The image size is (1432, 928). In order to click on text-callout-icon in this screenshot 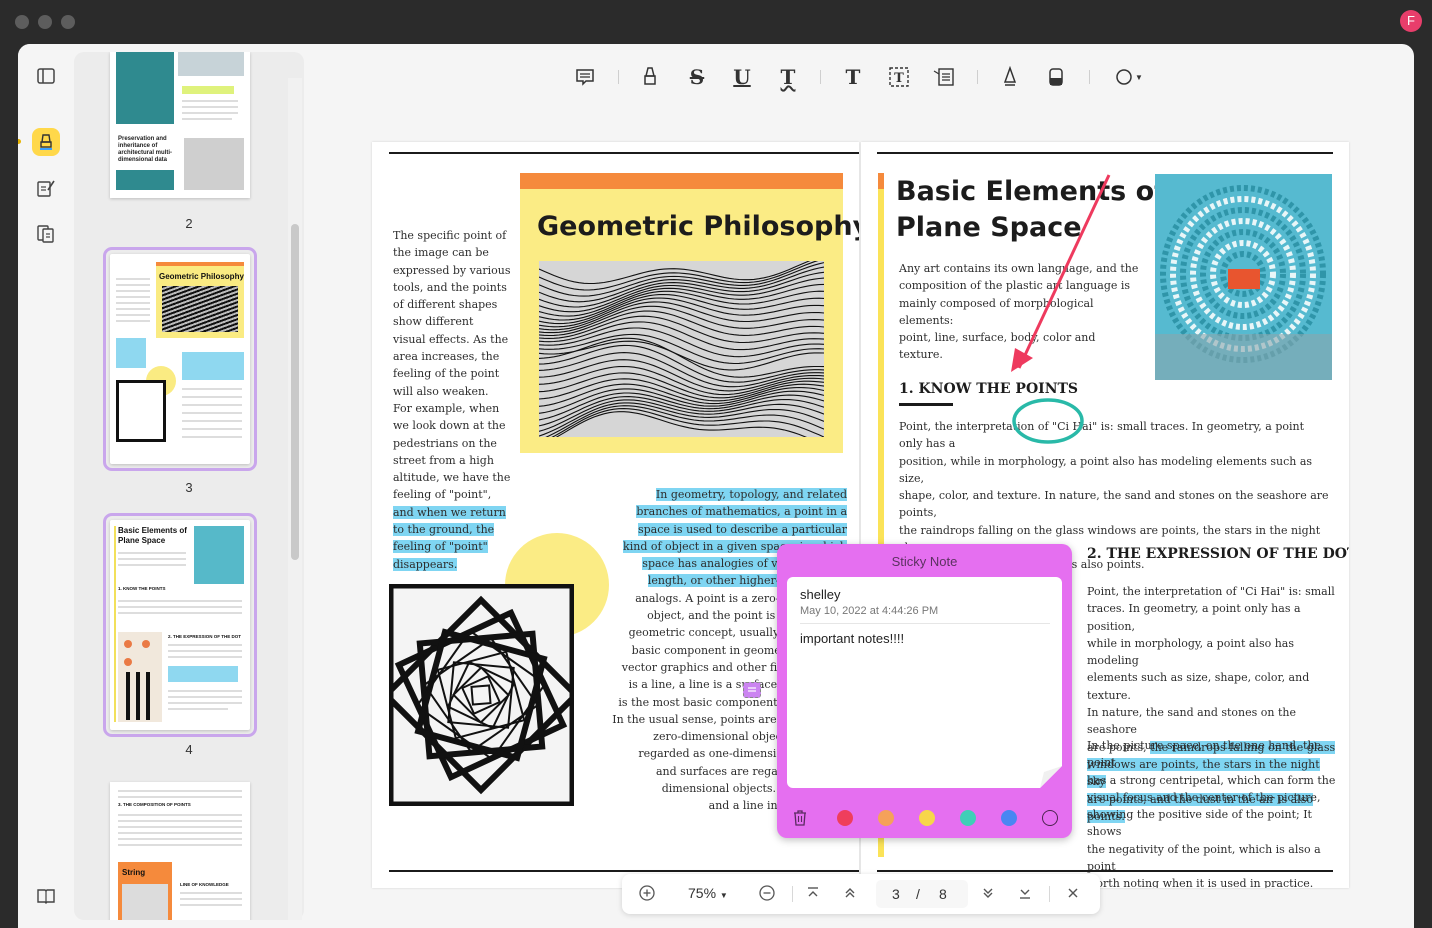, I will do `click(943, 77)`.